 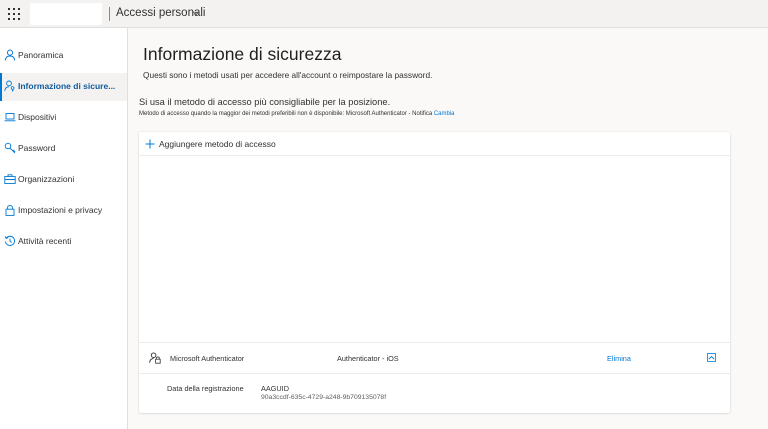 What do you see at coordinates (9, 86) in the screenshot?
I see `person-key-icon` at bounding box center [9, 86].